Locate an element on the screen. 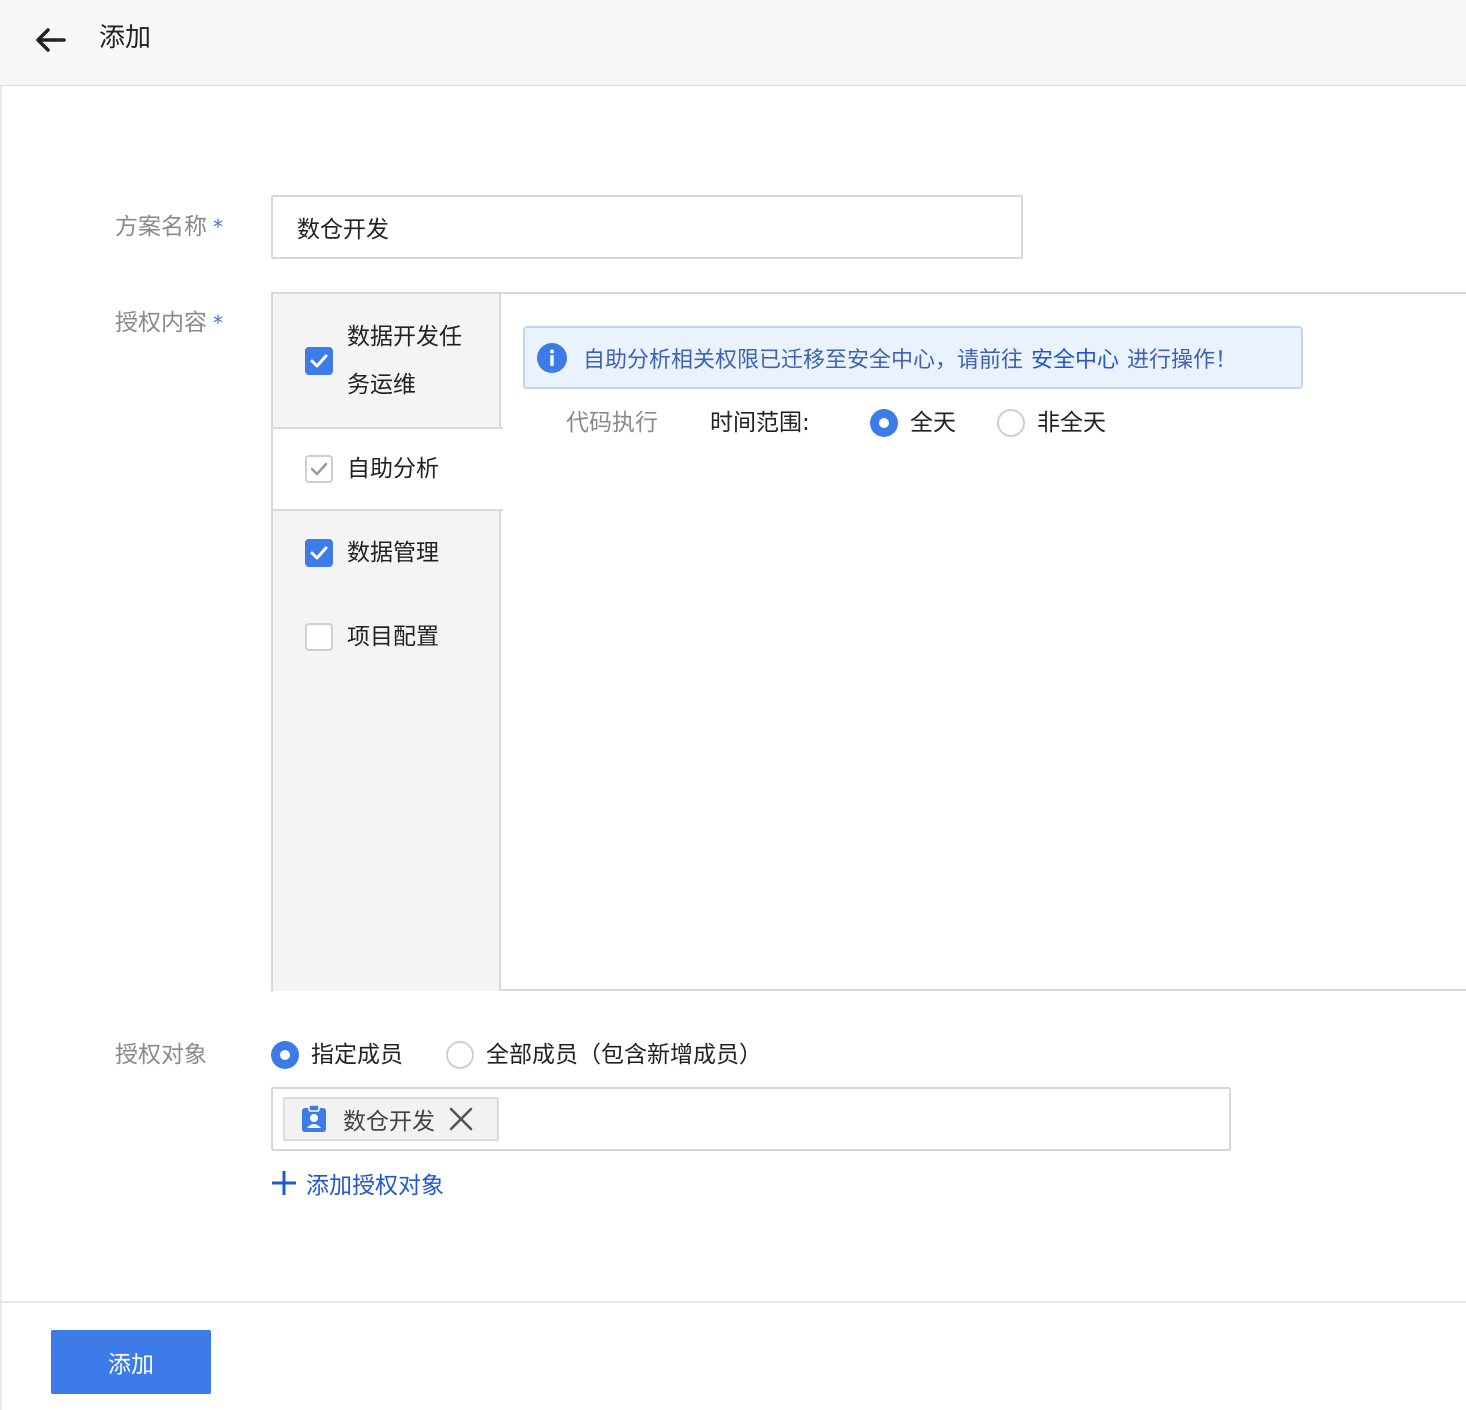 Image resolution: width=1466 pixels, height=1410 pixels. radio-not-all-day: 非全天 is located at coordinates (1051, 423).